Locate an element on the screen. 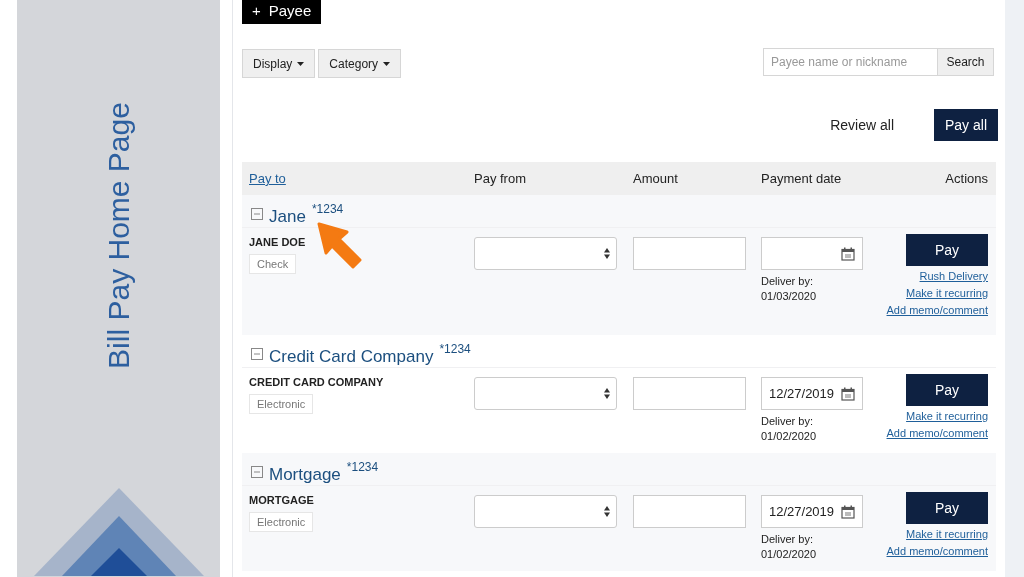 The height and width of the screenshot is (577, 1024). date-field is located at coordinates (812, 253).